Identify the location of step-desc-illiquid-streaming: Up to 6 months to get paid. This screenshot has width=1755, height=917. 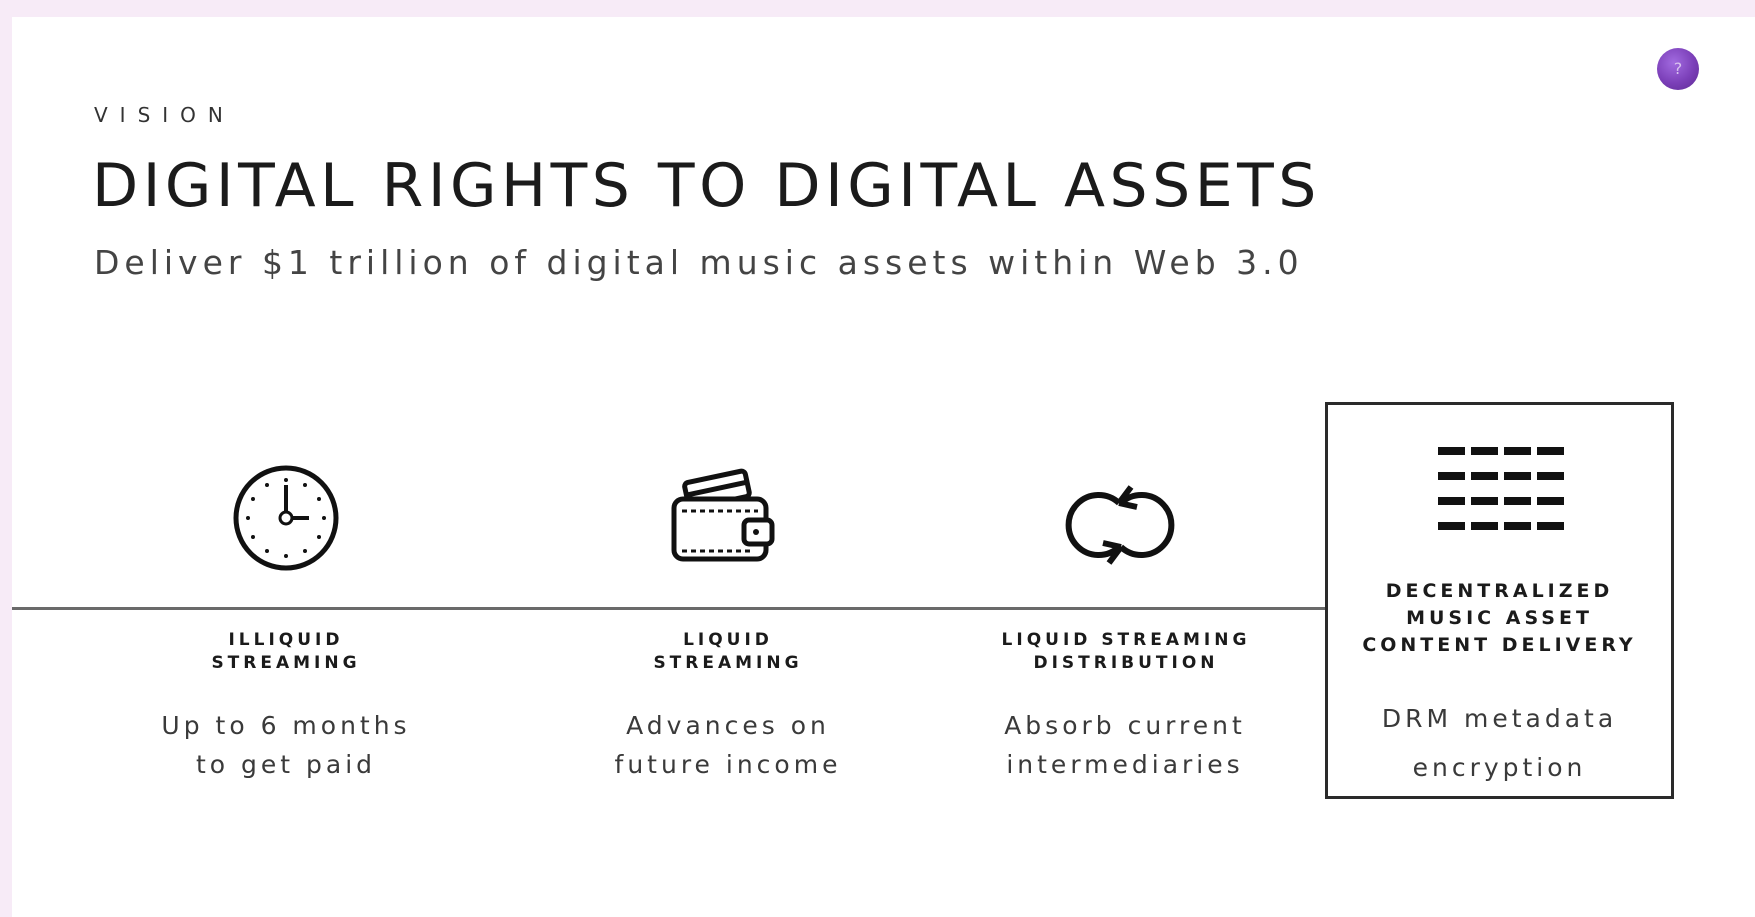
(286, 745).